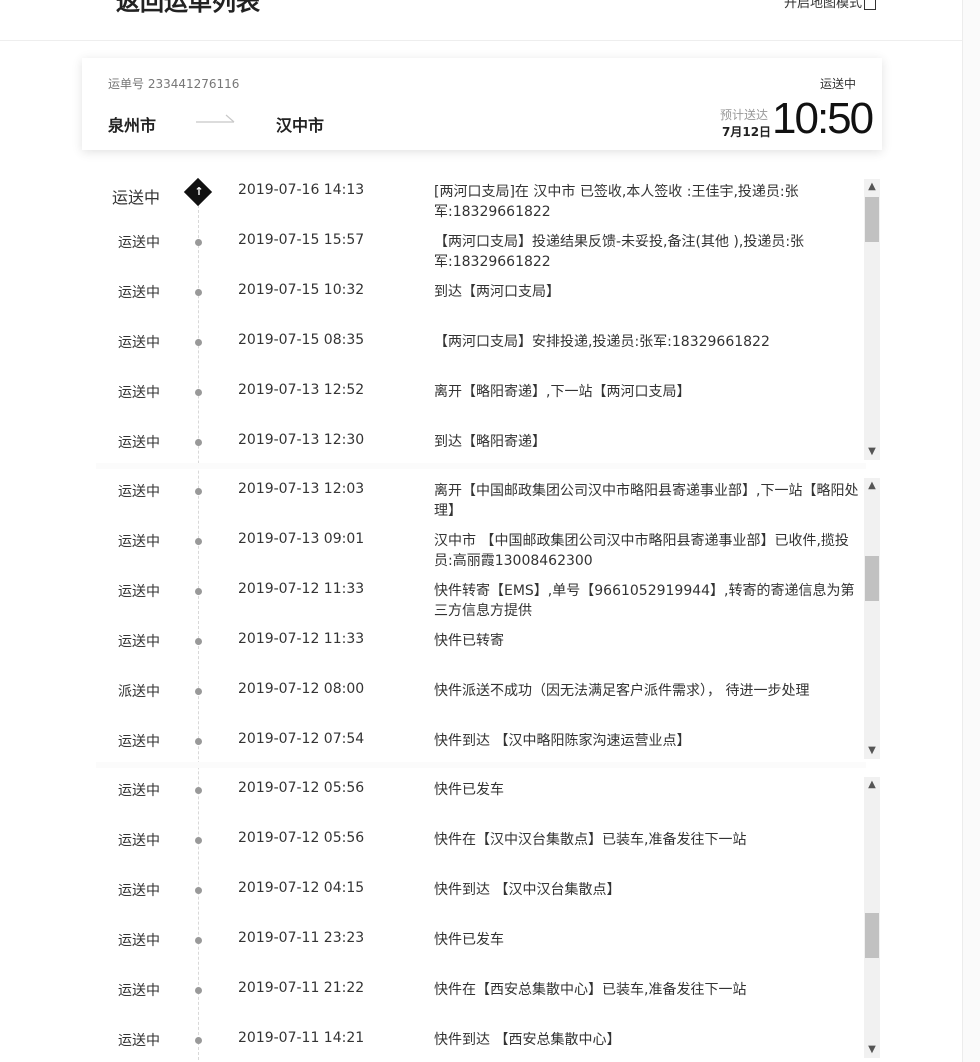  I want to click on event-time: 2019-07-13 12:52, so click(301, 390).